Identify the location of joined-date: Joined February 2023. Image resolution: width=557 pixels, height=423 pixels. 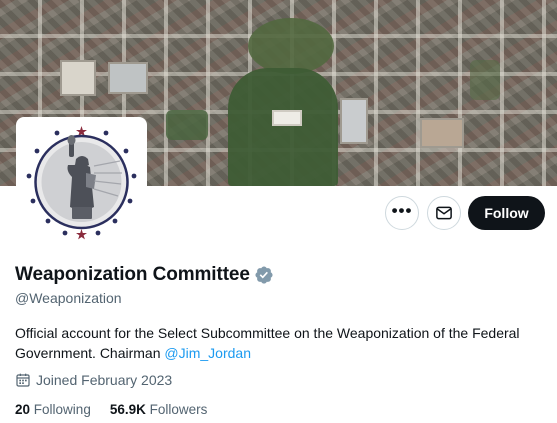
(93, 380).